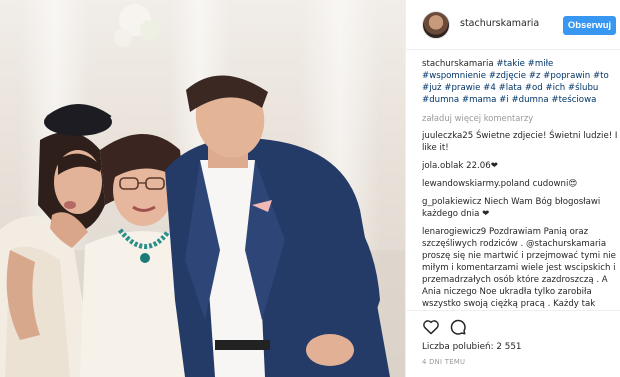 The height and width of the screenshot is (377, 620). What do you see at coordinates (454, 232) in the screenshot?
I see `comment-username: lenarogiewicz9` at bounding box center [454, 232].